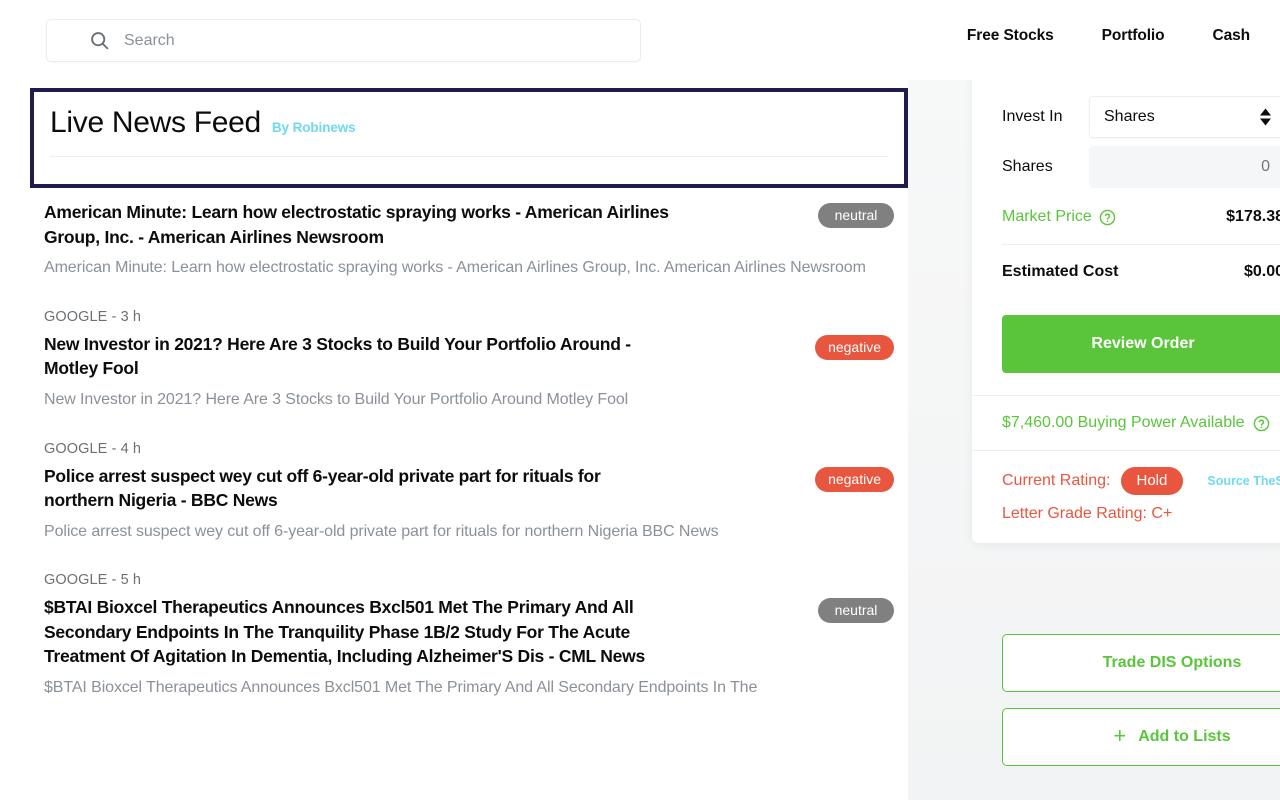 Image resolution: width=1280 pixels, height=800 pixels. I want to click on invest-in-value: Shares, so click(1129, 116).